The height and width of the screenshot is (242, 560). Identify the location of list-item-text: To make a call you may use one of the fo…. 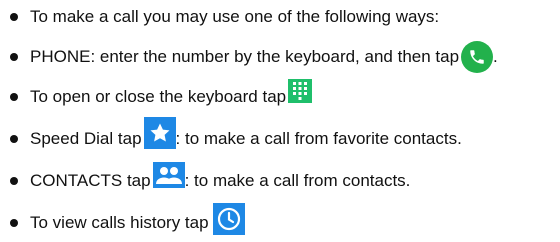
(235, 16).